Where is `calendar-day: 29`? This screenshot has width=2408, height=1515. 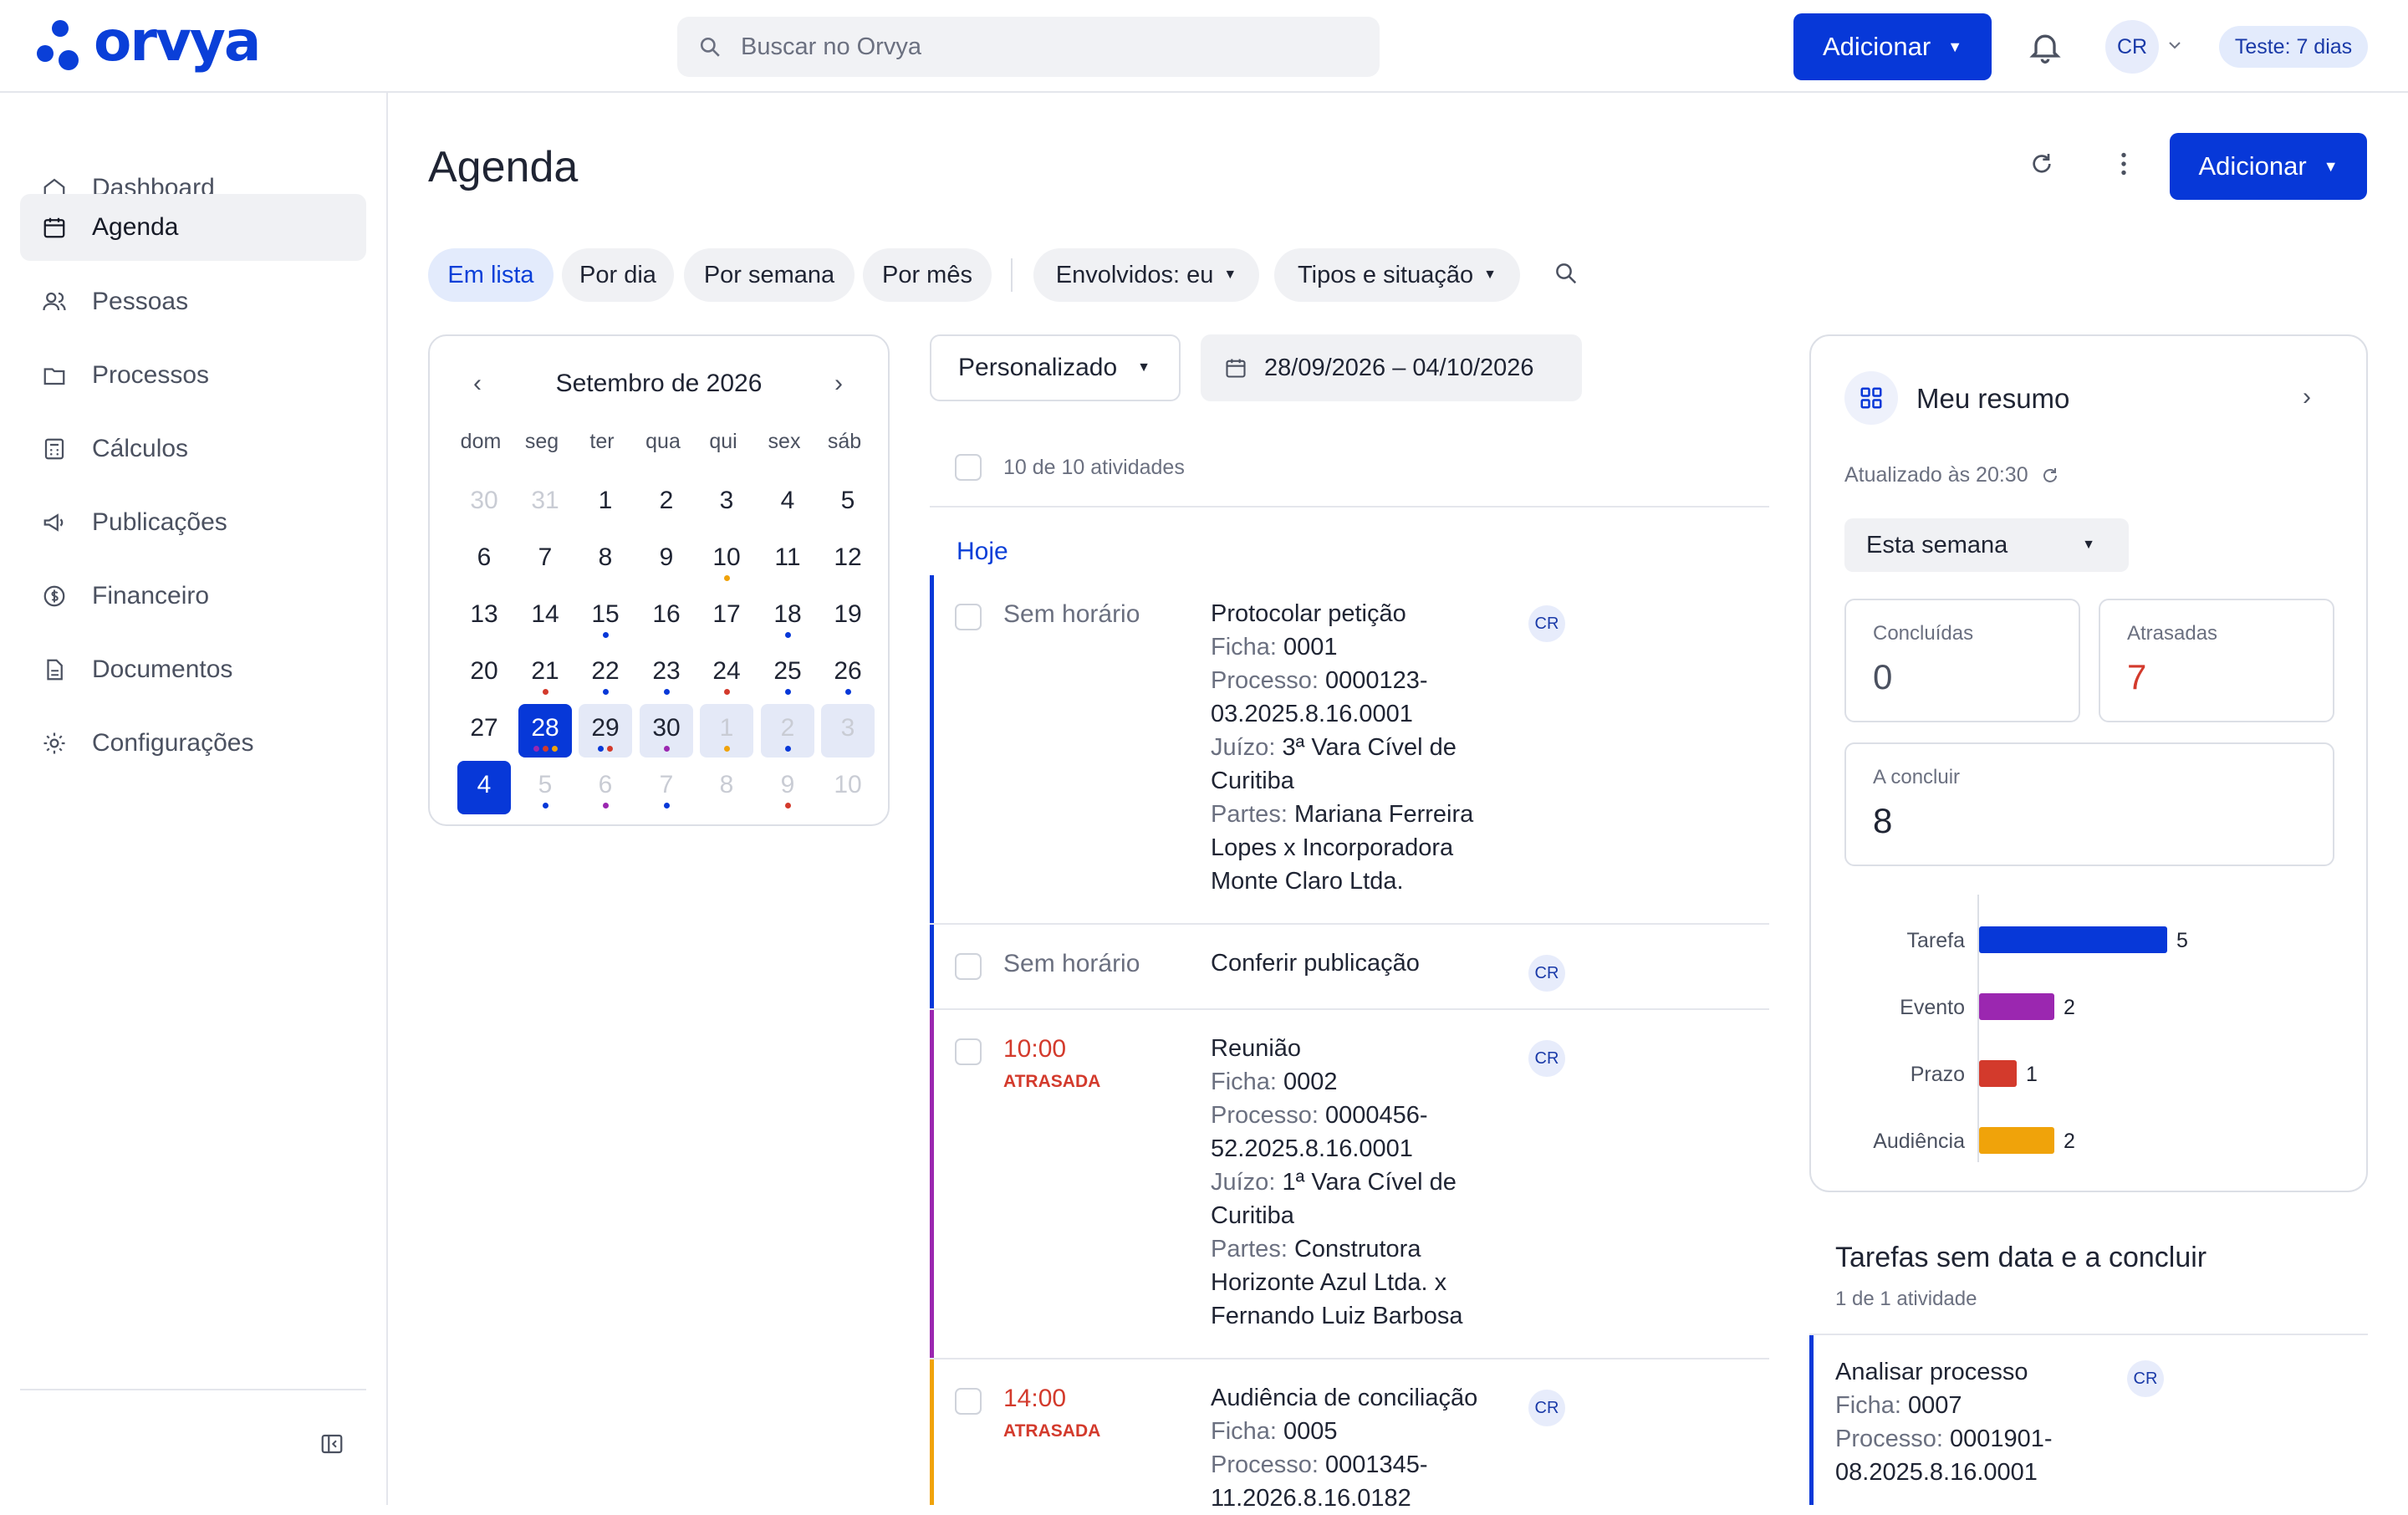
calendar-day: 29 is located at coordinates (606, 731).